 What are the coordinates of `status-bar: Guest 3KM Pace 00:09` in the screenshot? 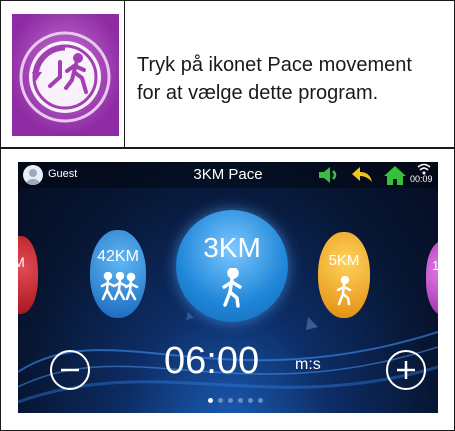 It's located at (228, 175).